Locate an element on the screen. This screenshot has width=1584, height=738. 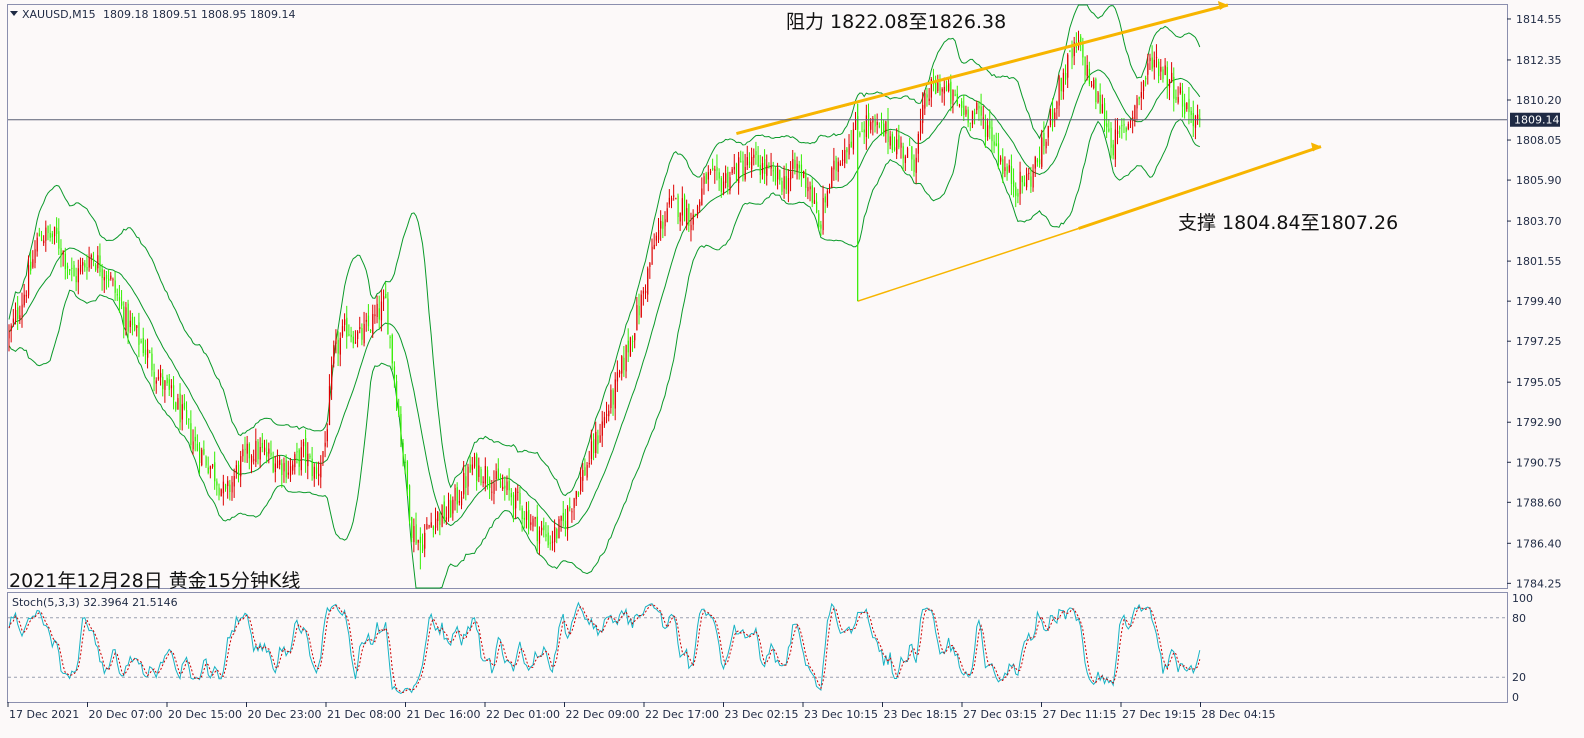
price-tick-label: 1814.55 is located at coordinates (1539, 19).